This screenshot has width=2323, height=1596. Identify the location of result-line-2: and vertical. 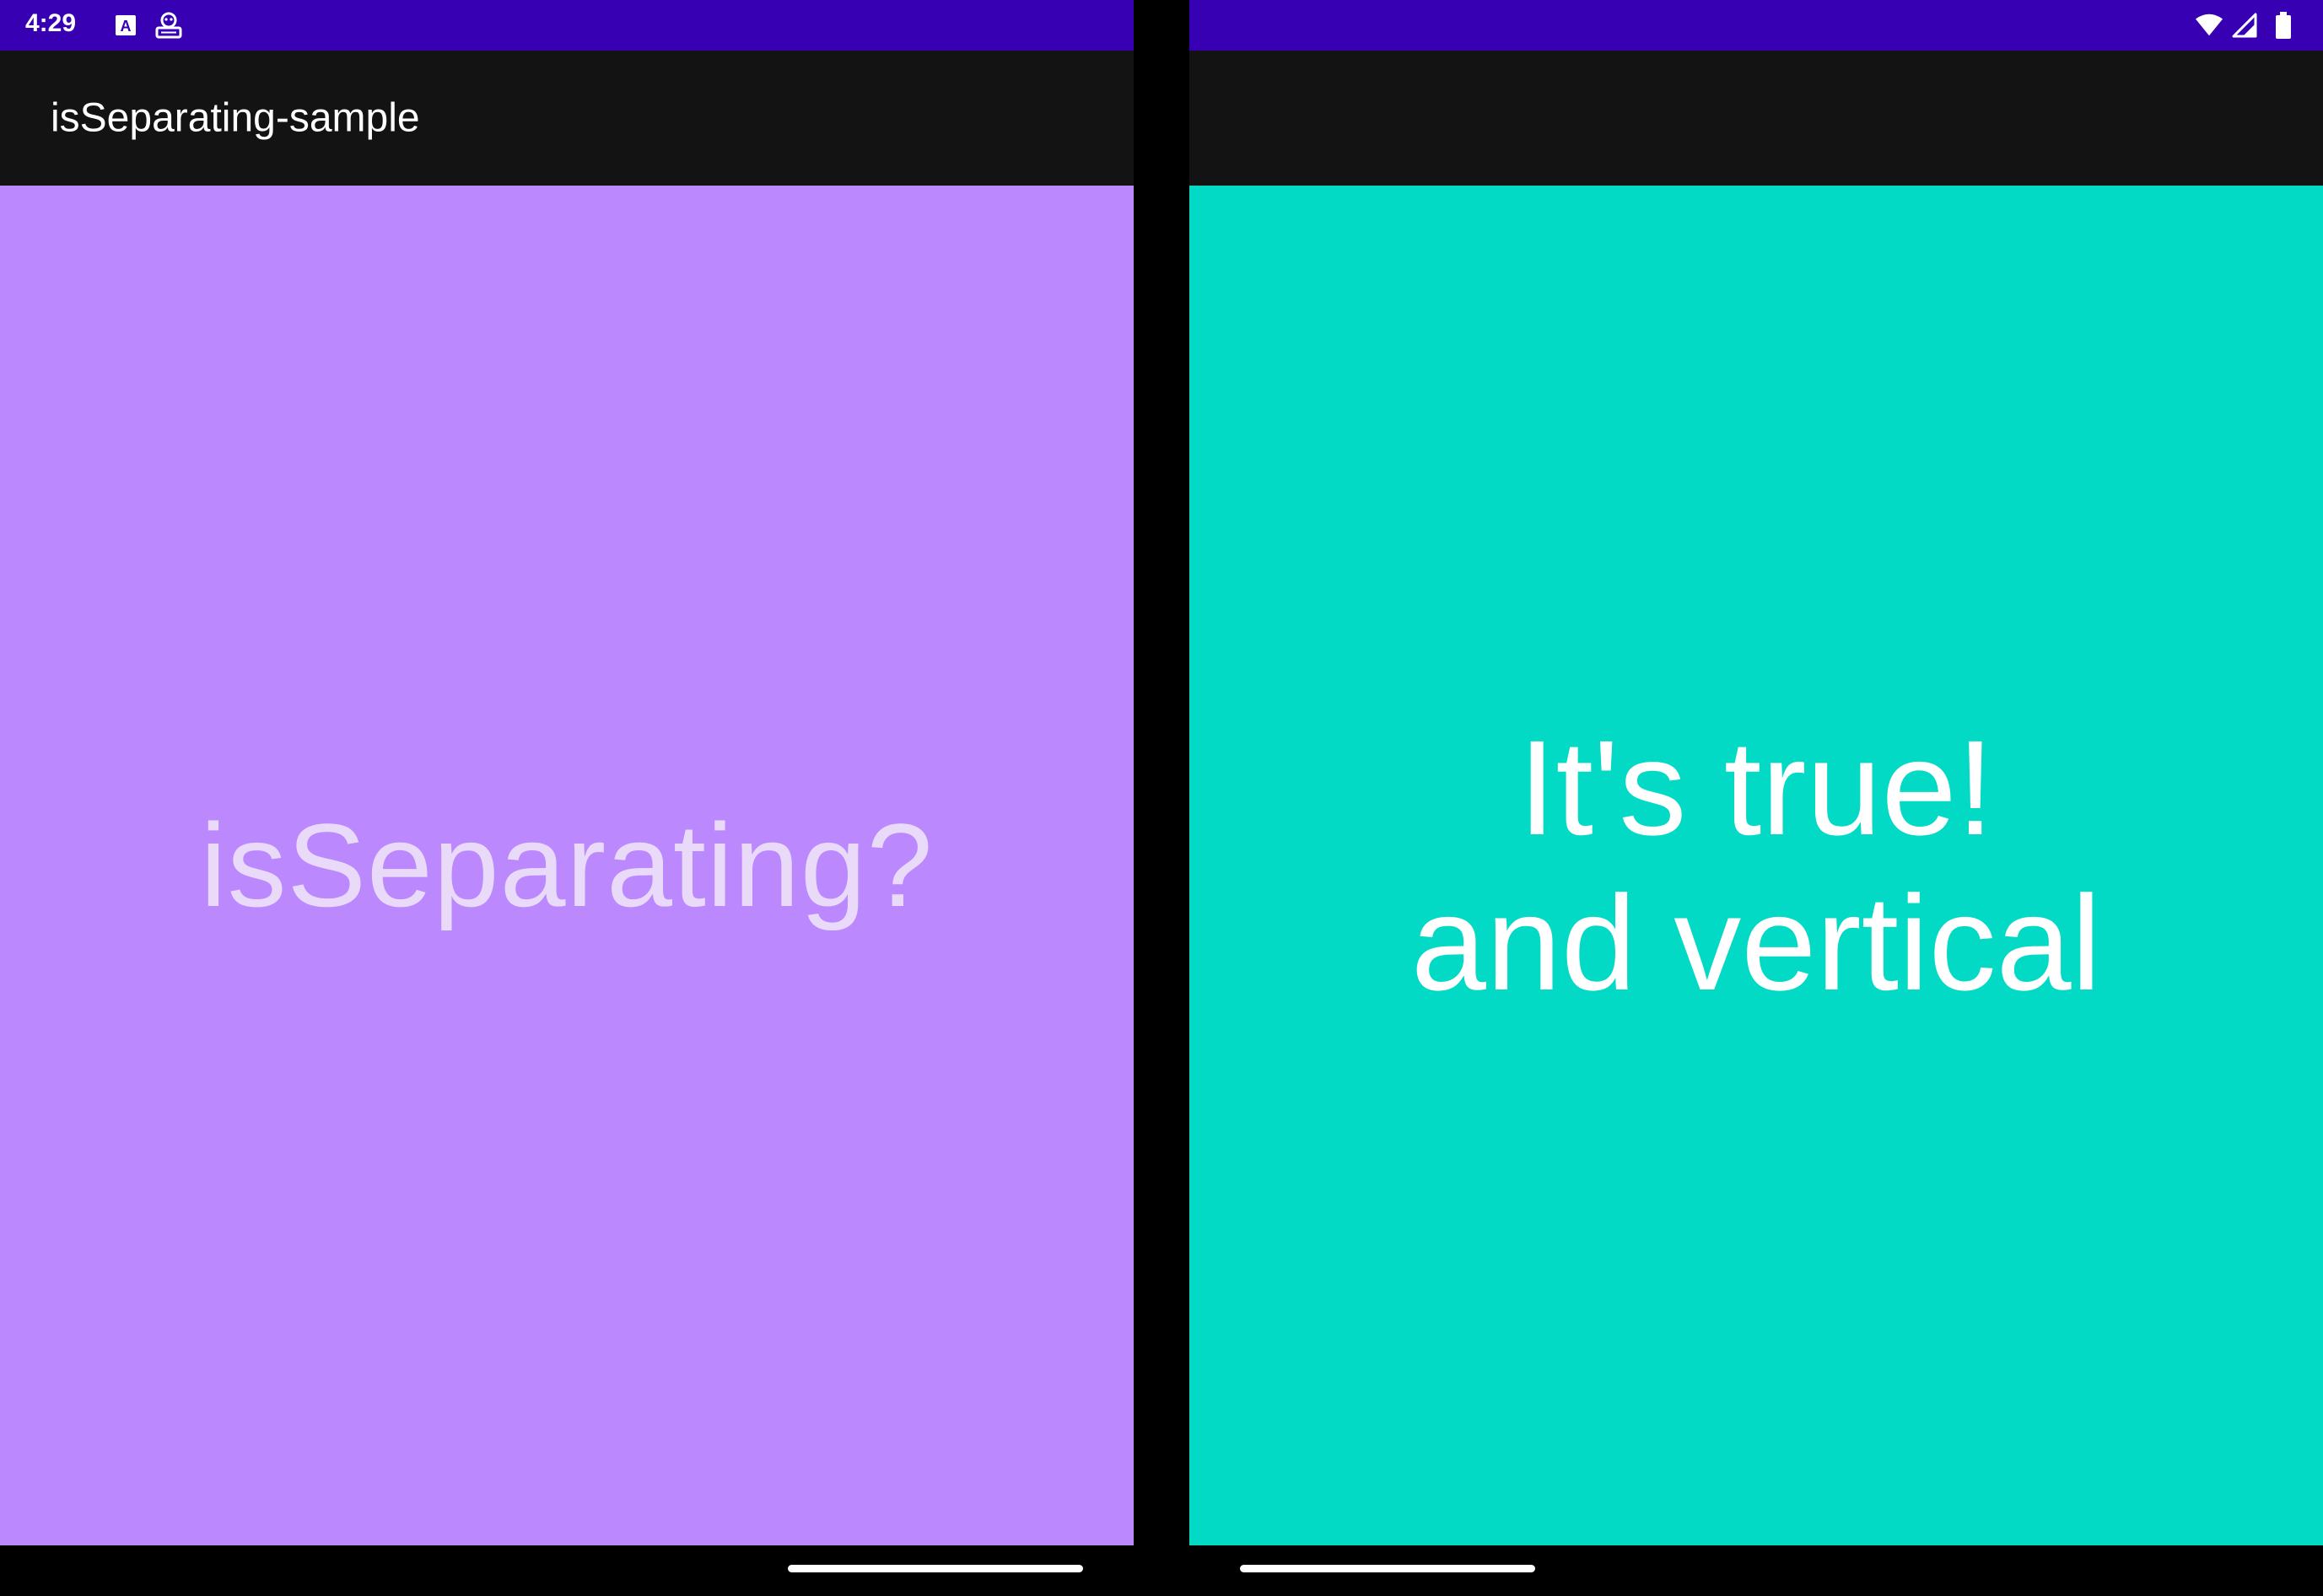
(1756, 943).